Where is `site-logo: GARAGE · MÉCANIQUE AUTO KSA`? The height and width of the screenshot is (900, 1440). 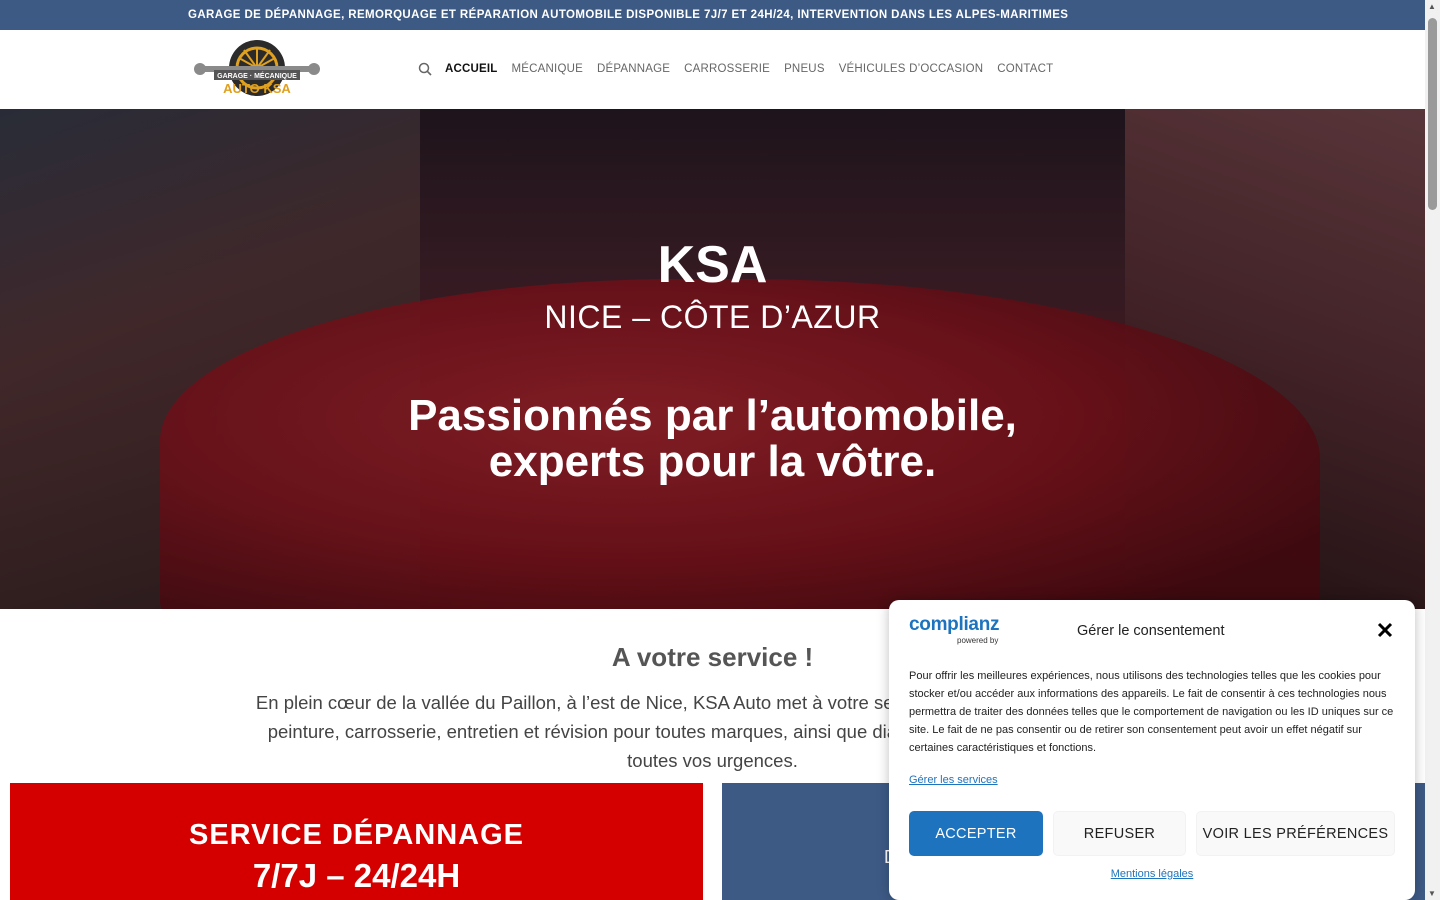 site-logo: GARAGE · MÉCANIQUE AUTO KSA is located at coordinates (257, 69).